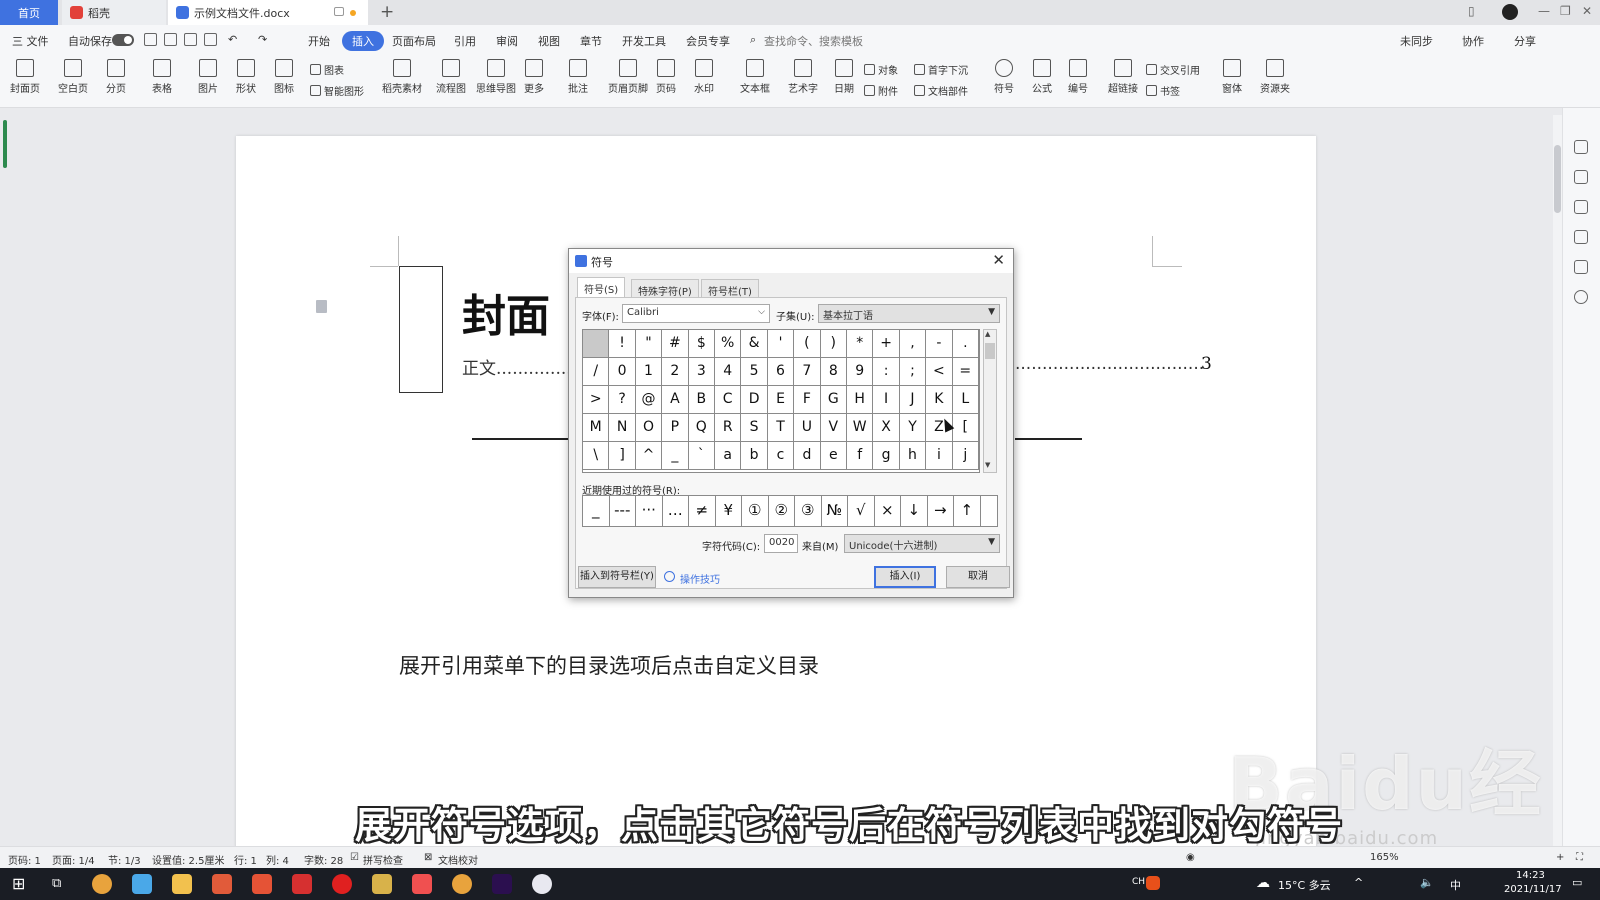 The image size is (1600, 900). Describe the element at coordinates (114, 12) in the screenshot. I see `tab-daoke: 稻壳` at that location.